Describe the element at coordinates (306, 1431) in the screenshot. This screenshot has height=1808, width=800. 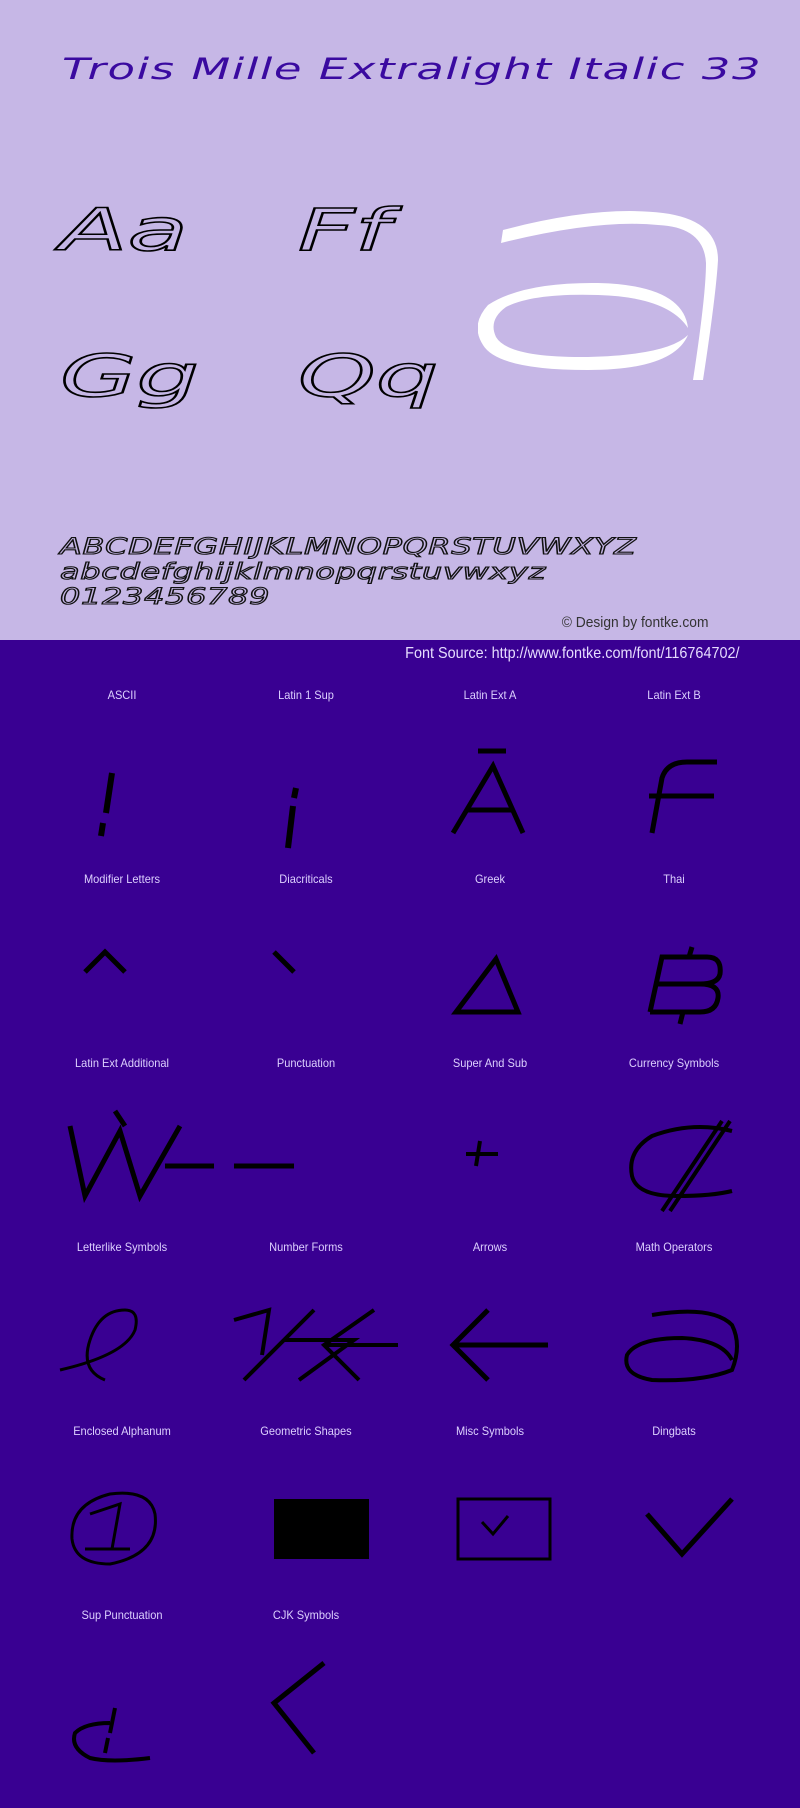
I see `glyph-category-label: Geometric Shapes` at that location.